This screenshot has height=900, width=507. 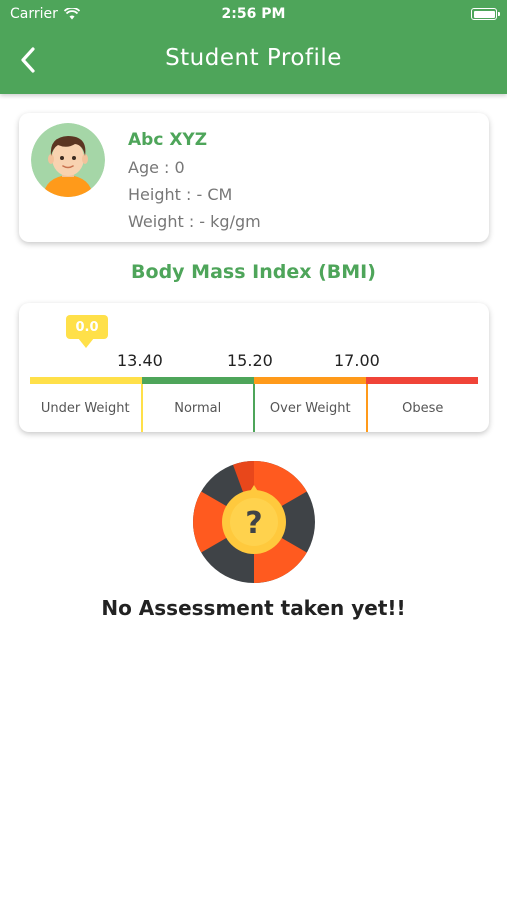 What do you see at coordinates (310, 380) in the screenshot?
I see `bmi-bar-overweight` at bounding box center [310, 380].